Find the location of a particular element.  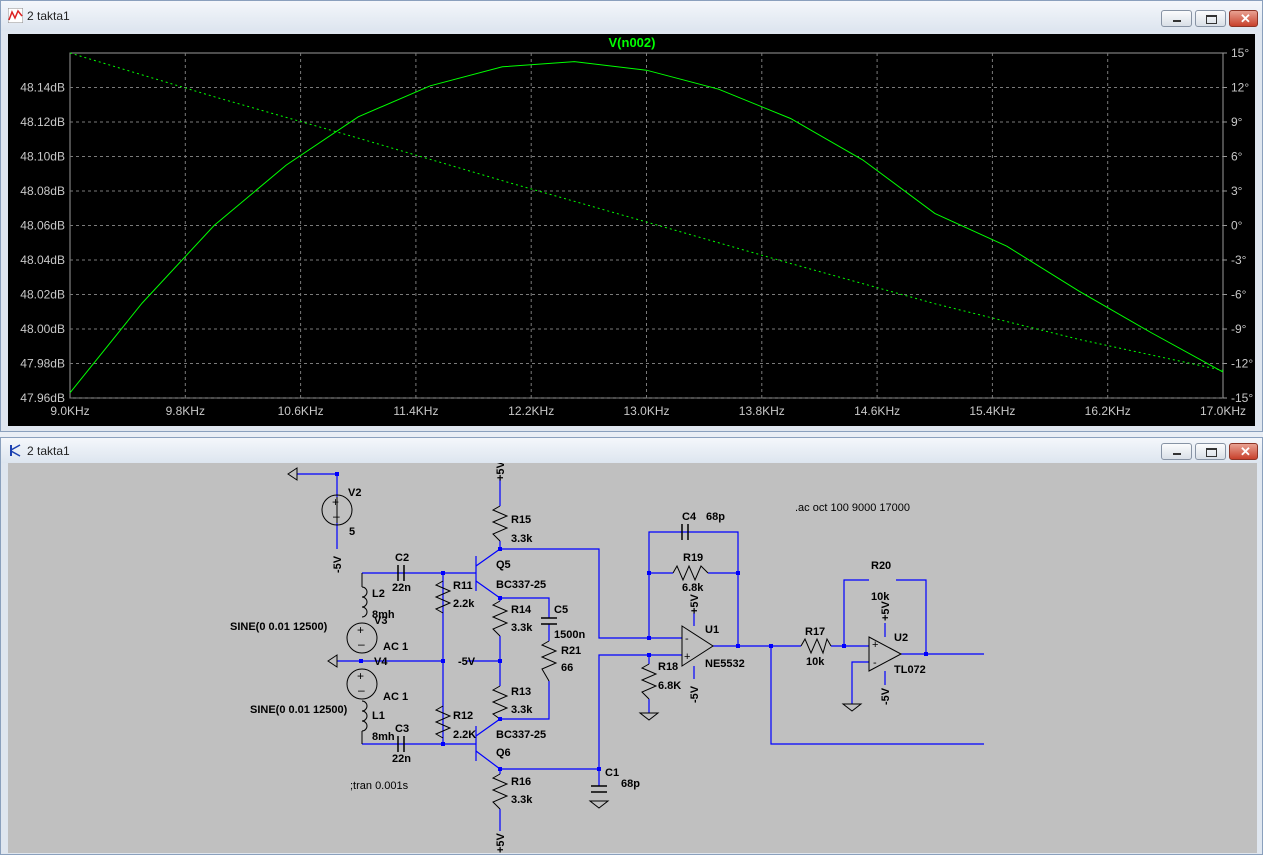

label-l1-value: 8mh is located at coordinates (383, 737).